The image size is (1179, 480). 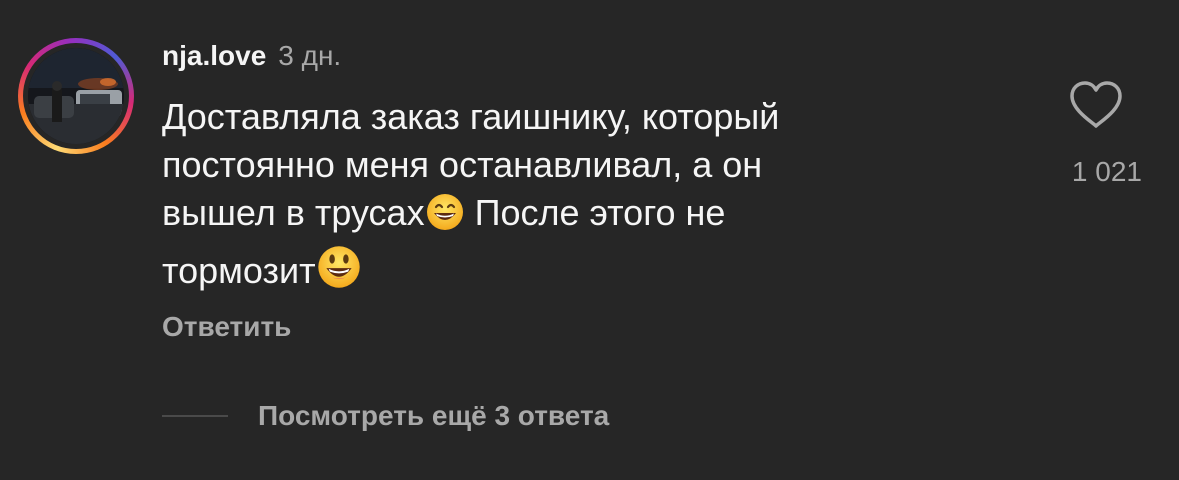 What do you see at coordinates (434, 415) in the screenshot?
I see `view-replies-label: Посмотреть ещё 3 ответа` at bounding box center [434, 415].